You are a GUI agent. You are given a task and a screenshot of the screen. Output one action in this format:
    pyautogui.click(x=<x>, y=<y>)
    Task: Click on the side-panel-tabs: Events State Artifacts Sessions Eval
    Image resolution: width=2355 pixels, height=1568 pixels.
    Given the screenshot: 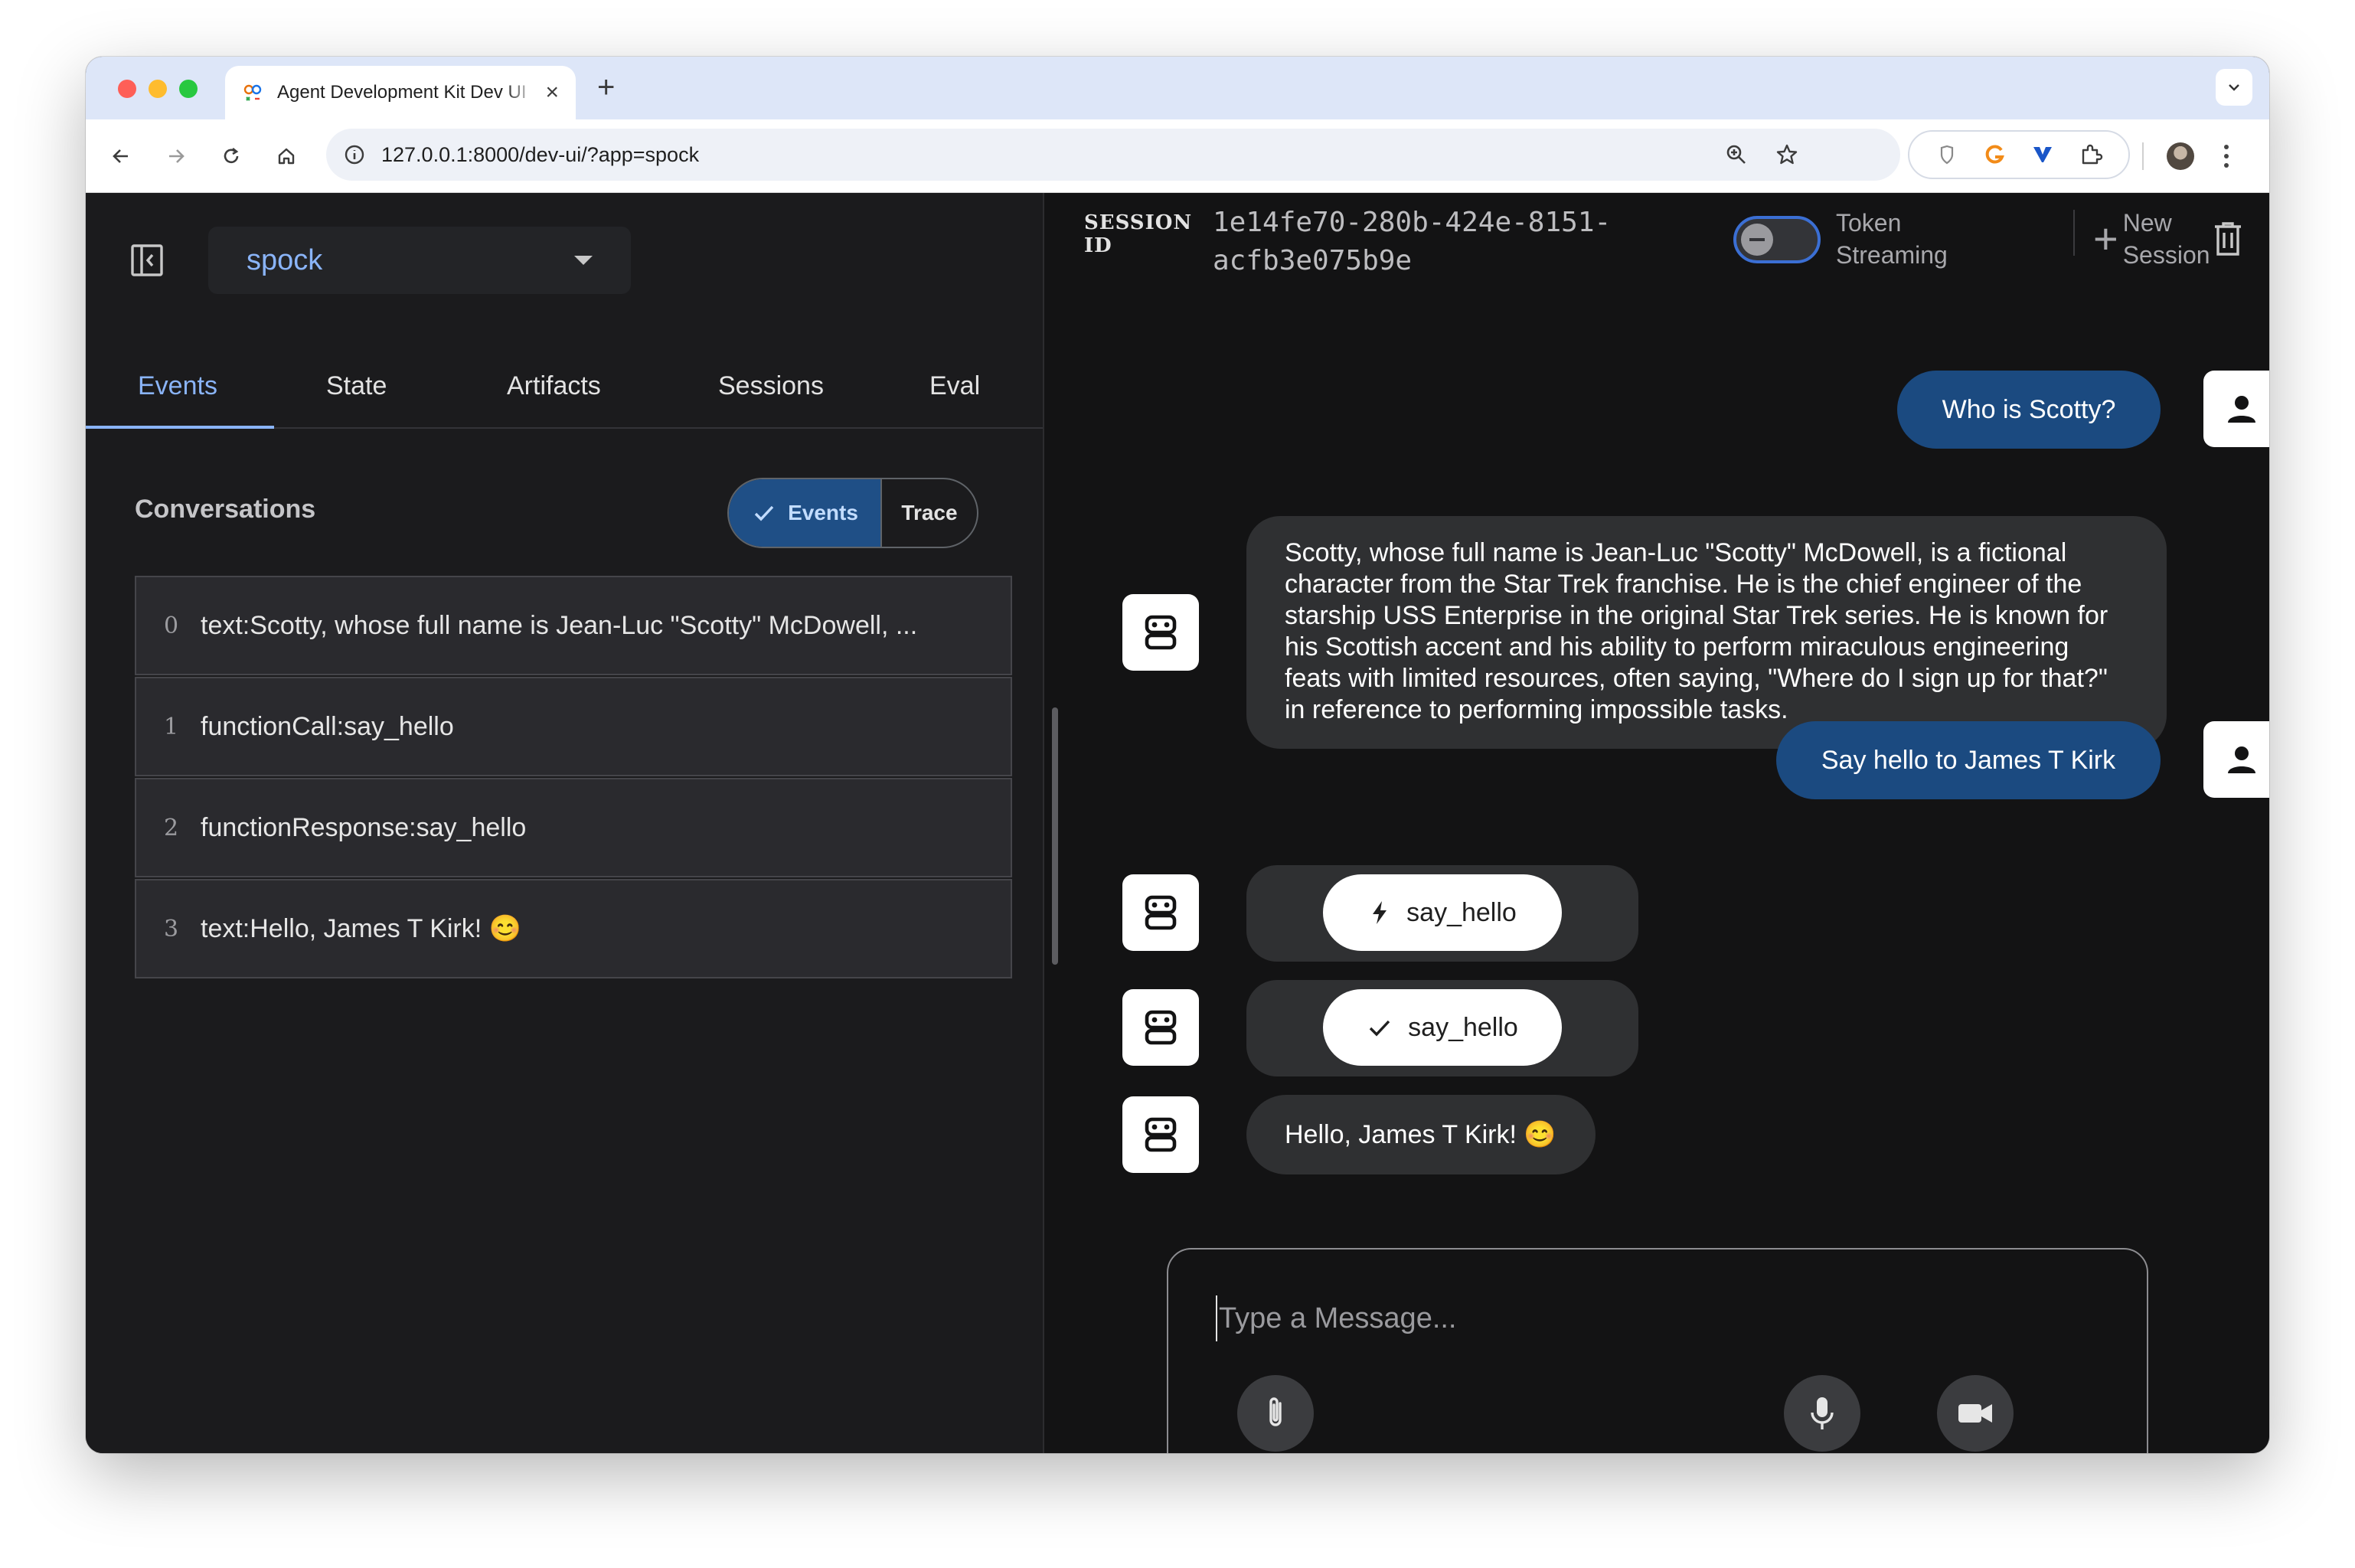 What is the action you would take?
    pyautogui.click(x=564, y=386)
    